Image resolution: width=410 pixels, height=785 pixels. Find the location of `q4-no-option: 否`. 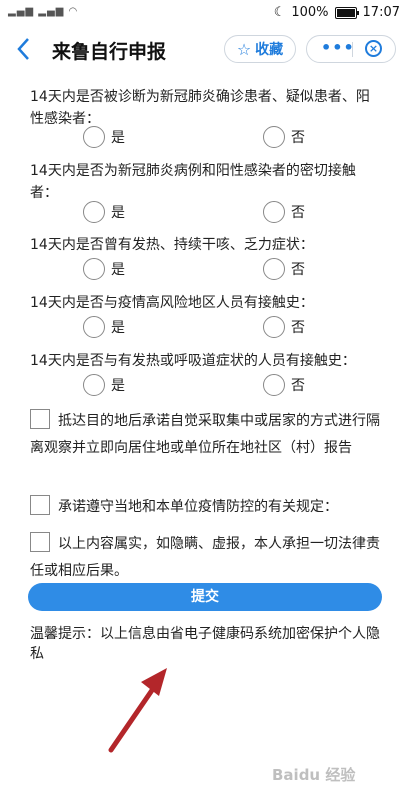

q4-no-option: 否 is located at coordinates (284, 327).